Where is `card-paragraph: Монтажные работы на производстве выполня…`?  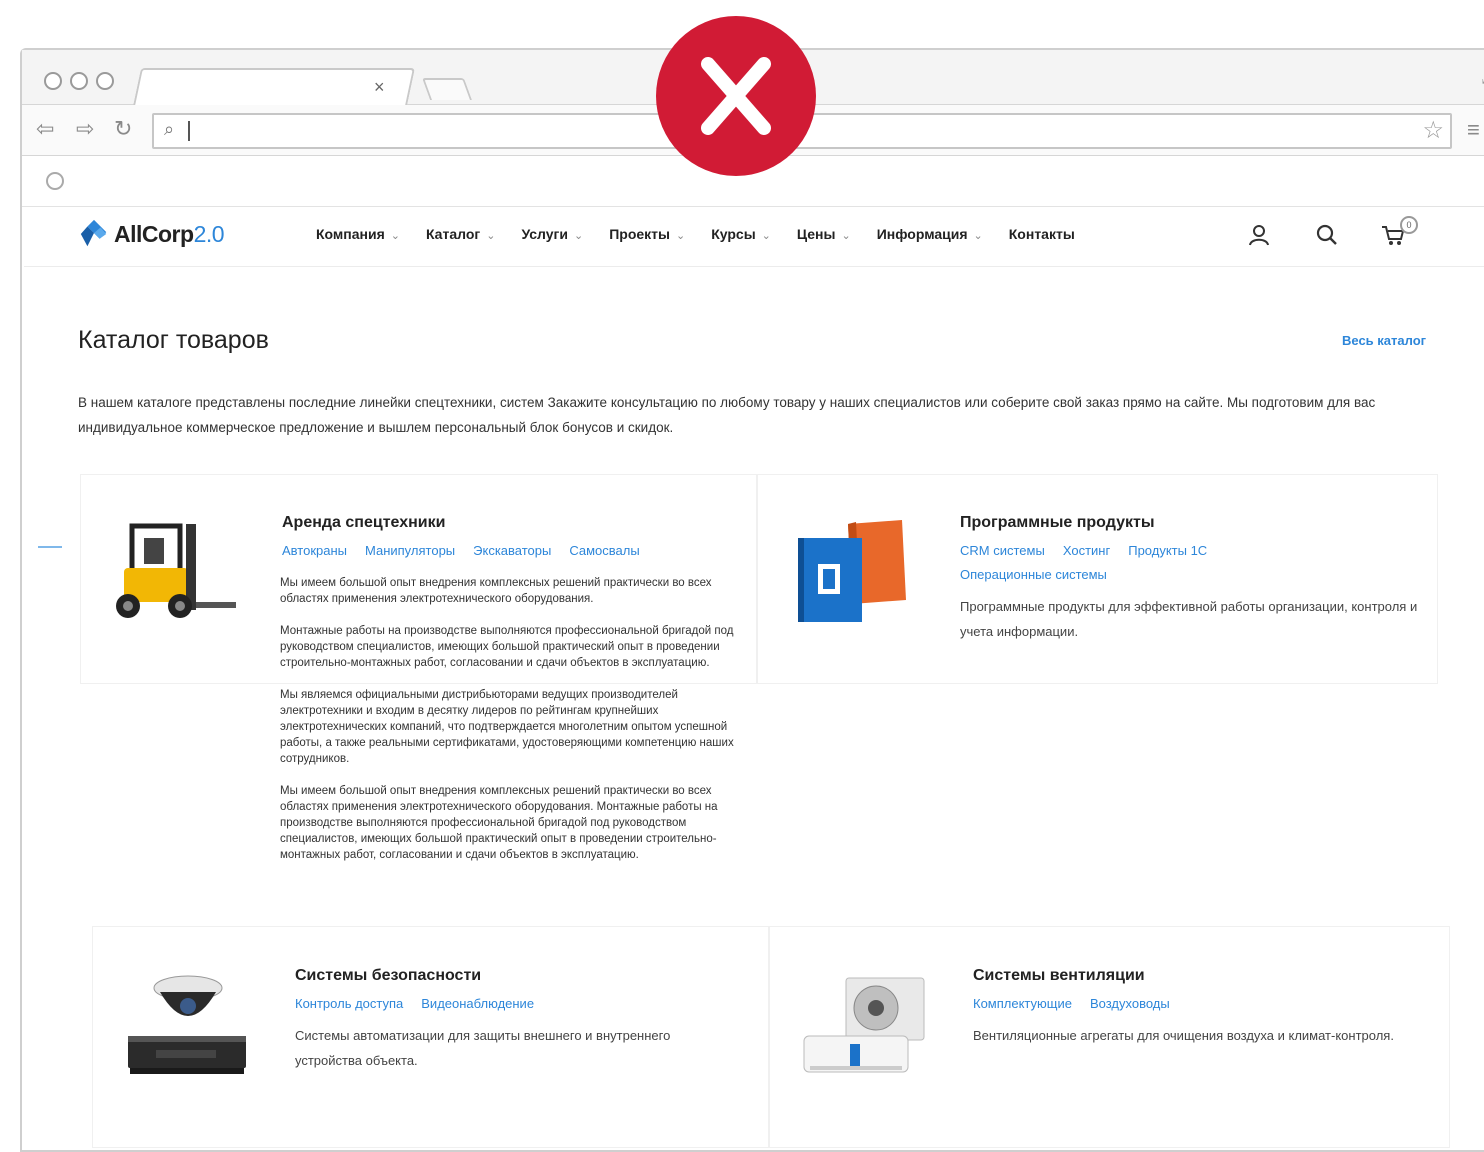 card-paragraph: Монтажные работы на производстве выполня… is located at coordinates (507, 647).